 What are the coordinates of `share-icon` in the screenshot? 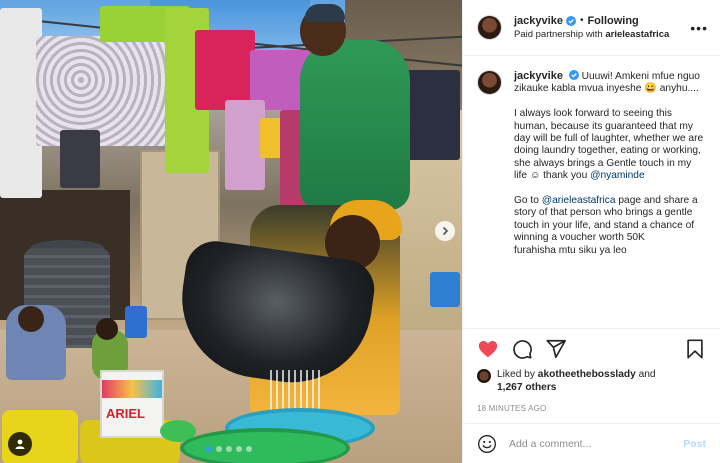 It's located at (556, 349).